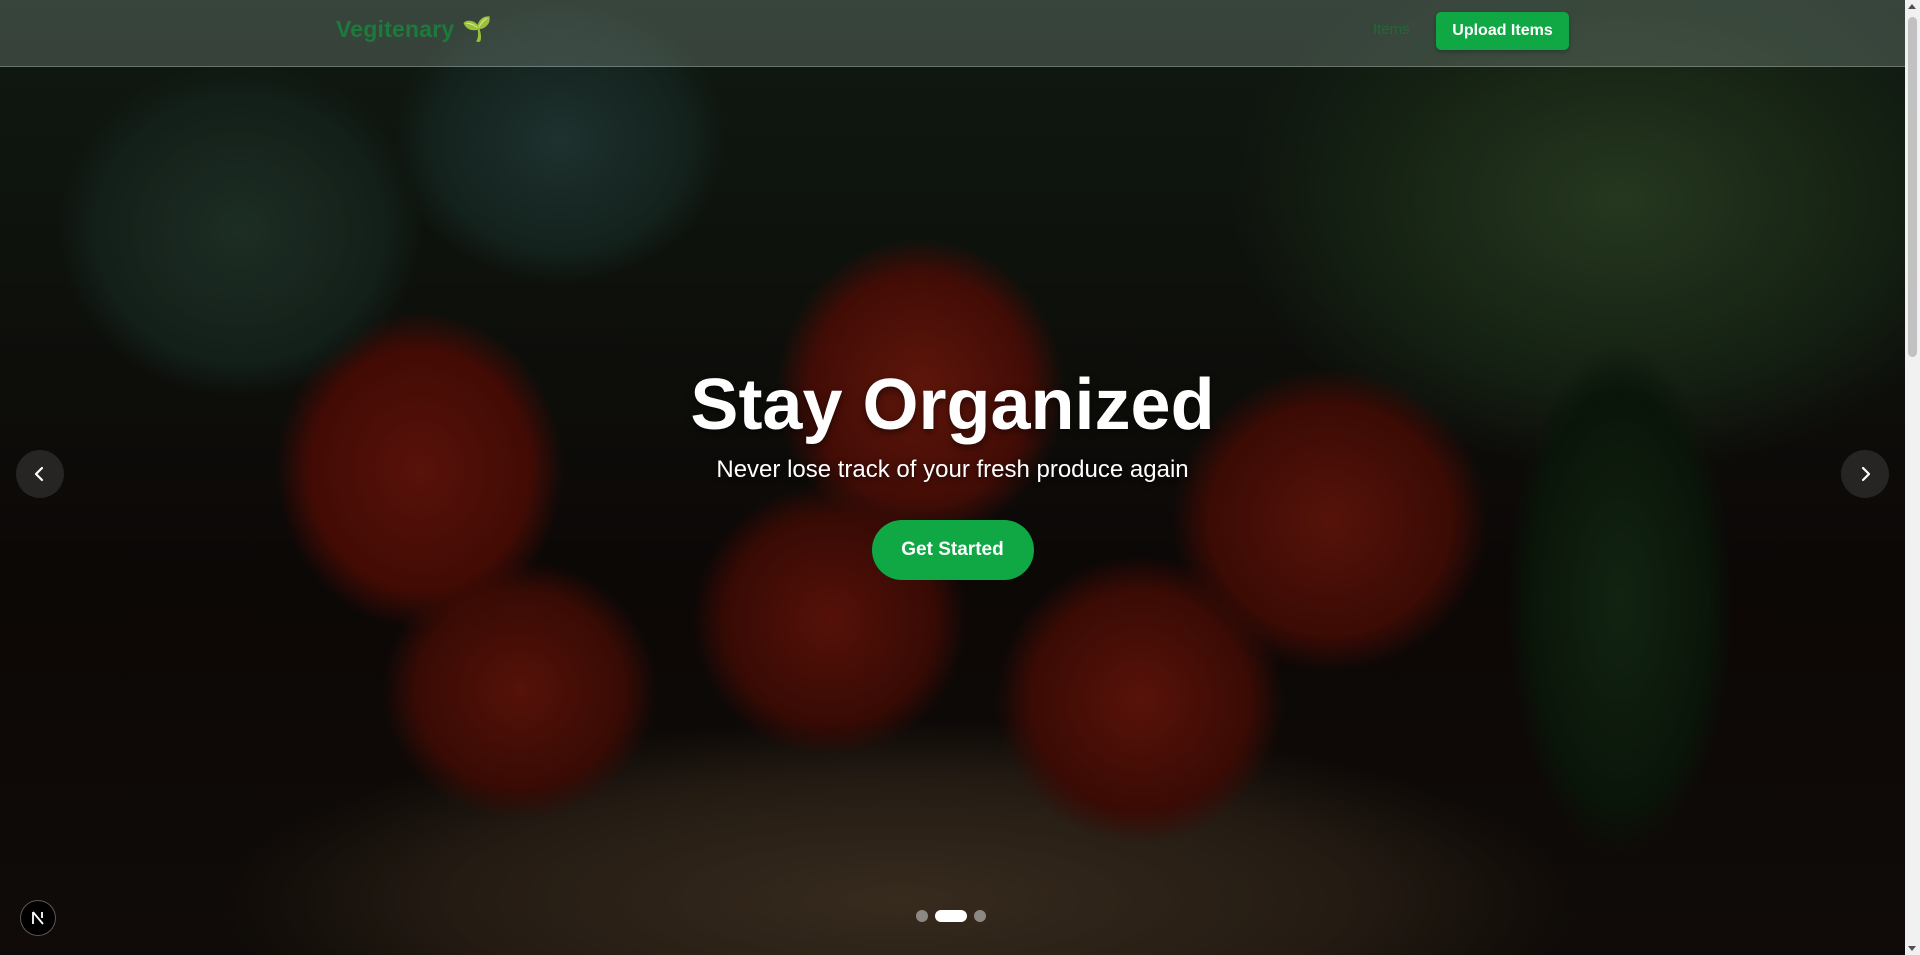  Describe the element at coordinates (1502, 31) in the screenshot. I see `upload-items-button: Upload Items` at that location.